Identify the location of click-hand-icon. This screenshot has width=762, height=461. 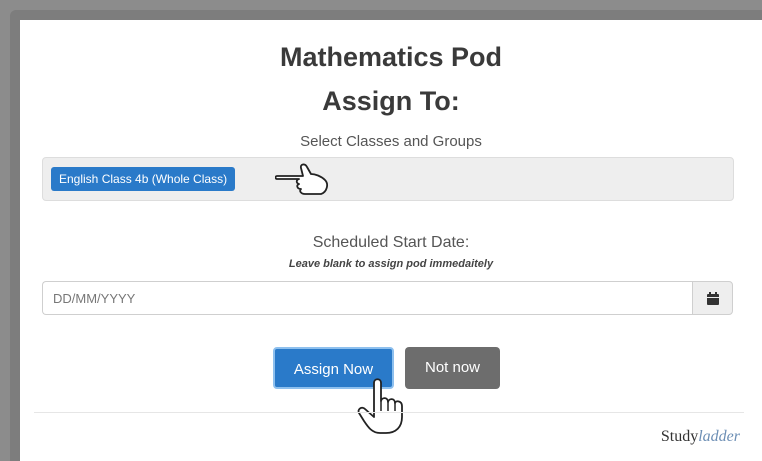
(380, 406).